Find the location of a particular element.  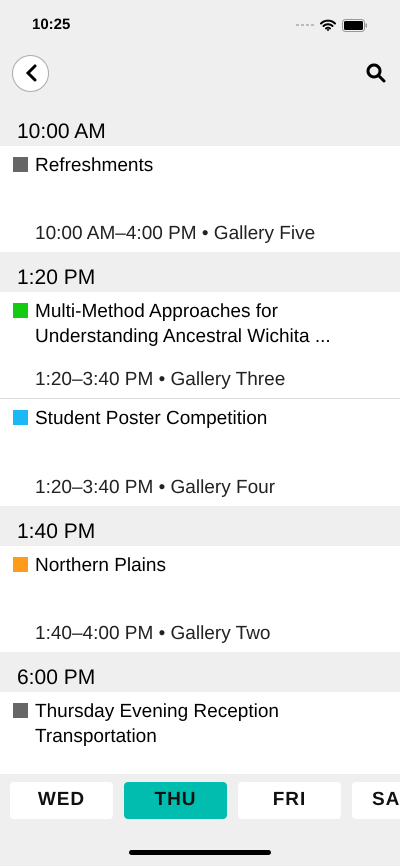

day-tab: SA is located at coordinates (376, 800).